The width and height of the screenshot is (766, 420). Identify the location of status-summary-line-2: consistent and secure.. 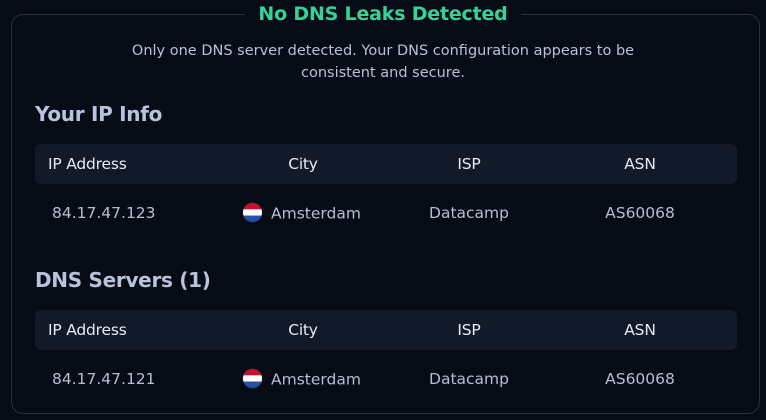
(383, 73).